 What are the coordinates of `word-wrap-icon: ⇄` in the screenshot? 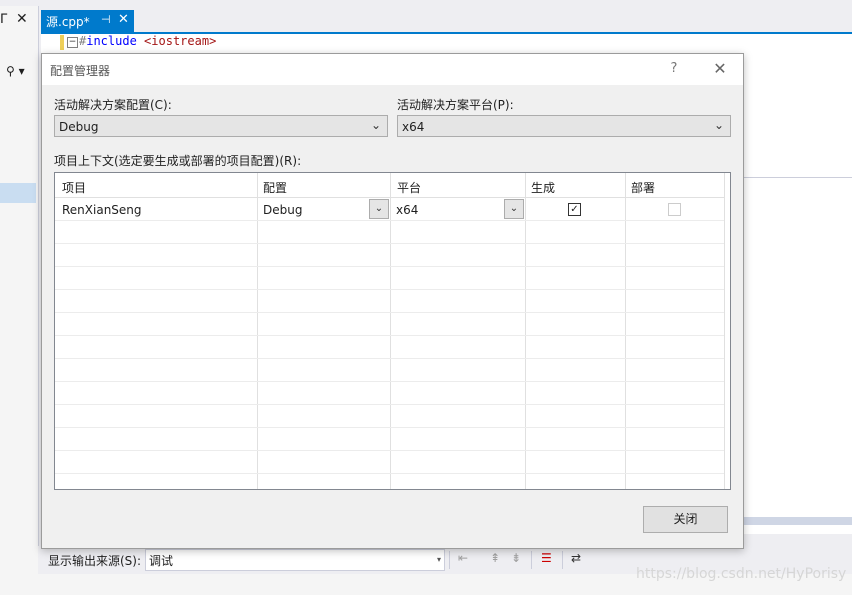 It's located at (576, 558).